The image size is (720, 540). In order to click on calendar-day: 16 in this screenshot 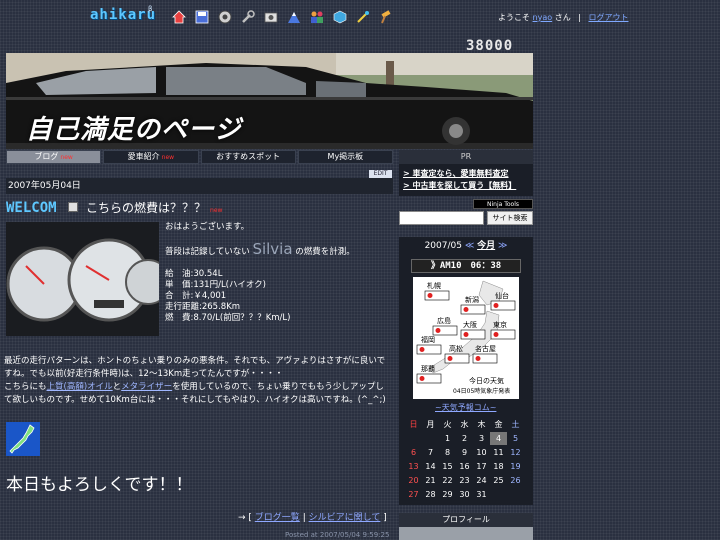, I will do `click(464, 466)`.